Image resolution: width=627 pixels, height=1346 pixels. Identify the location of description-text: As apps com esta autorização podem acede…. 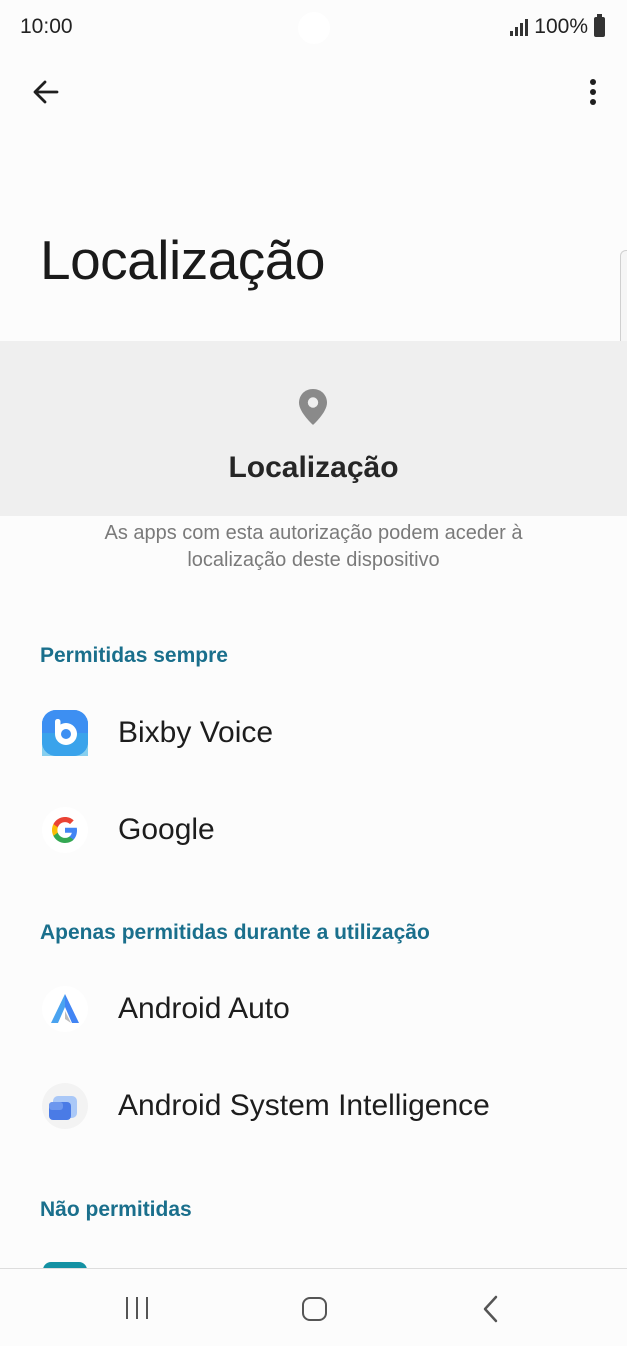
(313, 546).